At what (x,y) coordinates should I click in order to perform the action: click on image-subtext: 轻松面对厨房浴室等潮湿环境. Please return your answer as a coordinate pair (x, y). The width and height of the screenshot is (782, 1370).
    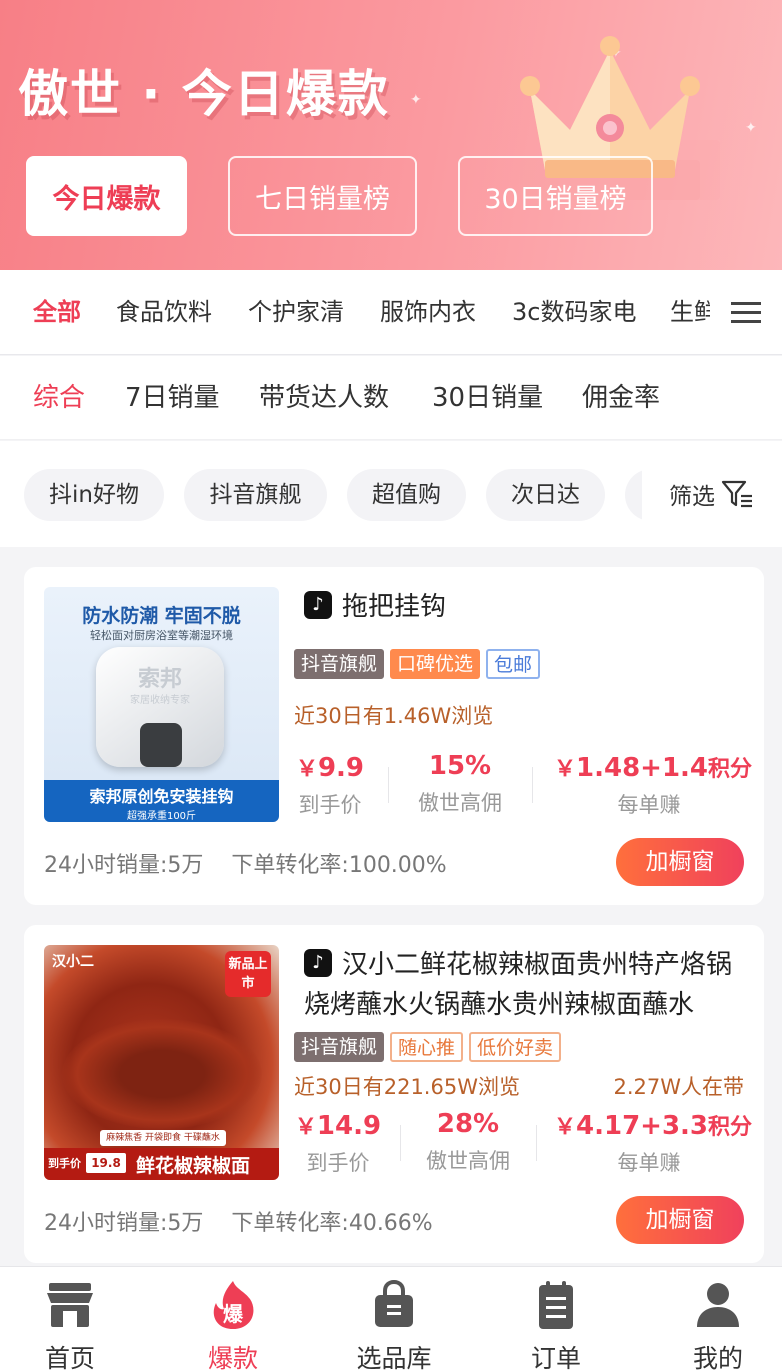
    Looking at the image, I should click on (161, 635).